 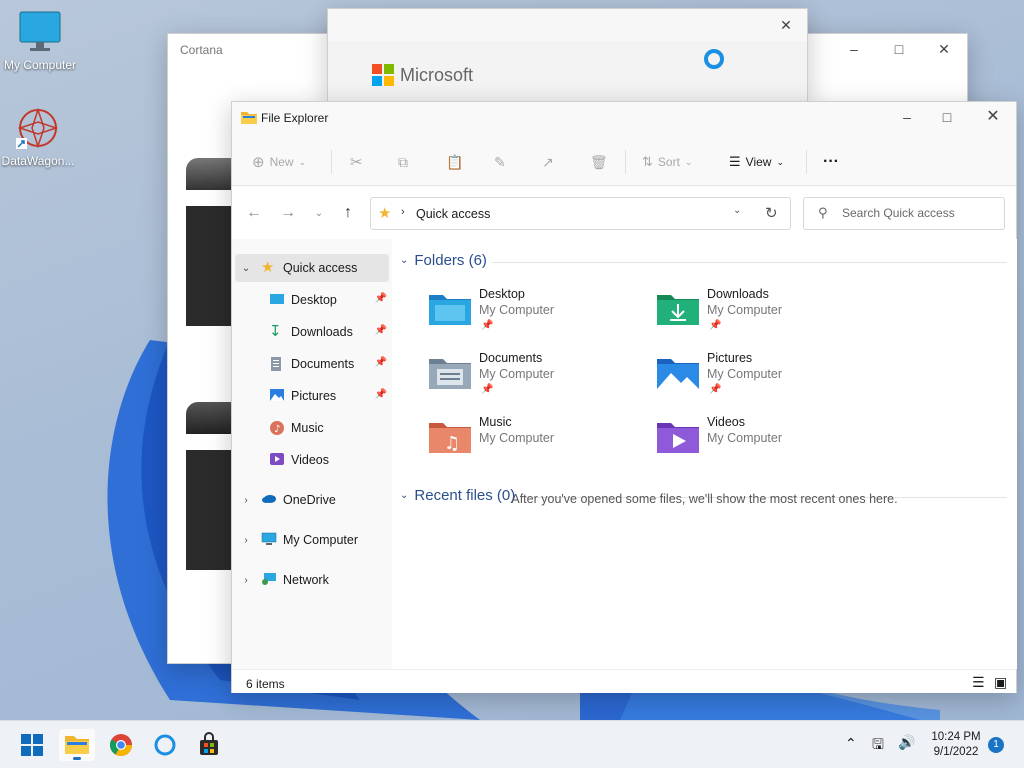 I want to click on address-bar: ★ › Quick access ⌄ ↻, so click(x=580, y=213).